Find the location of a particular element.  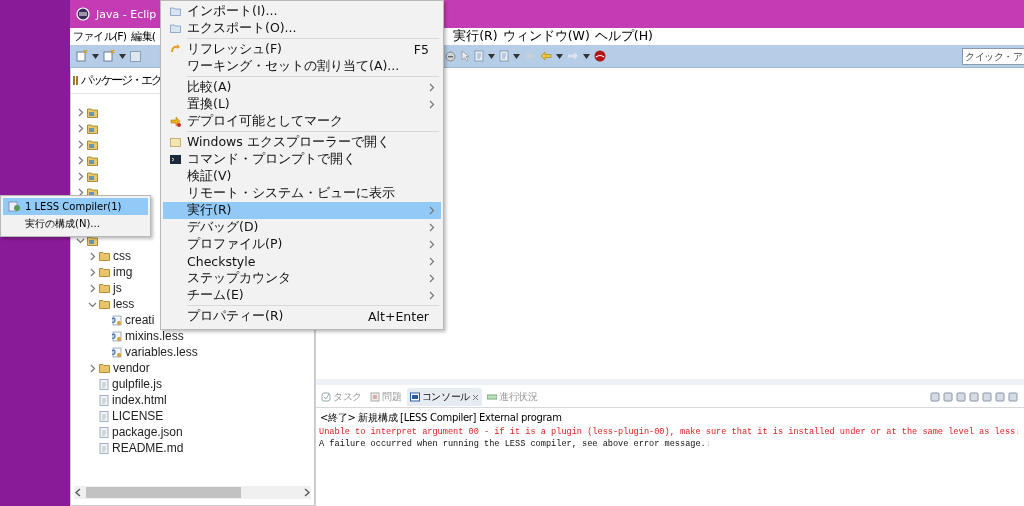

refresh-icon is located at coordinates (175, 49).